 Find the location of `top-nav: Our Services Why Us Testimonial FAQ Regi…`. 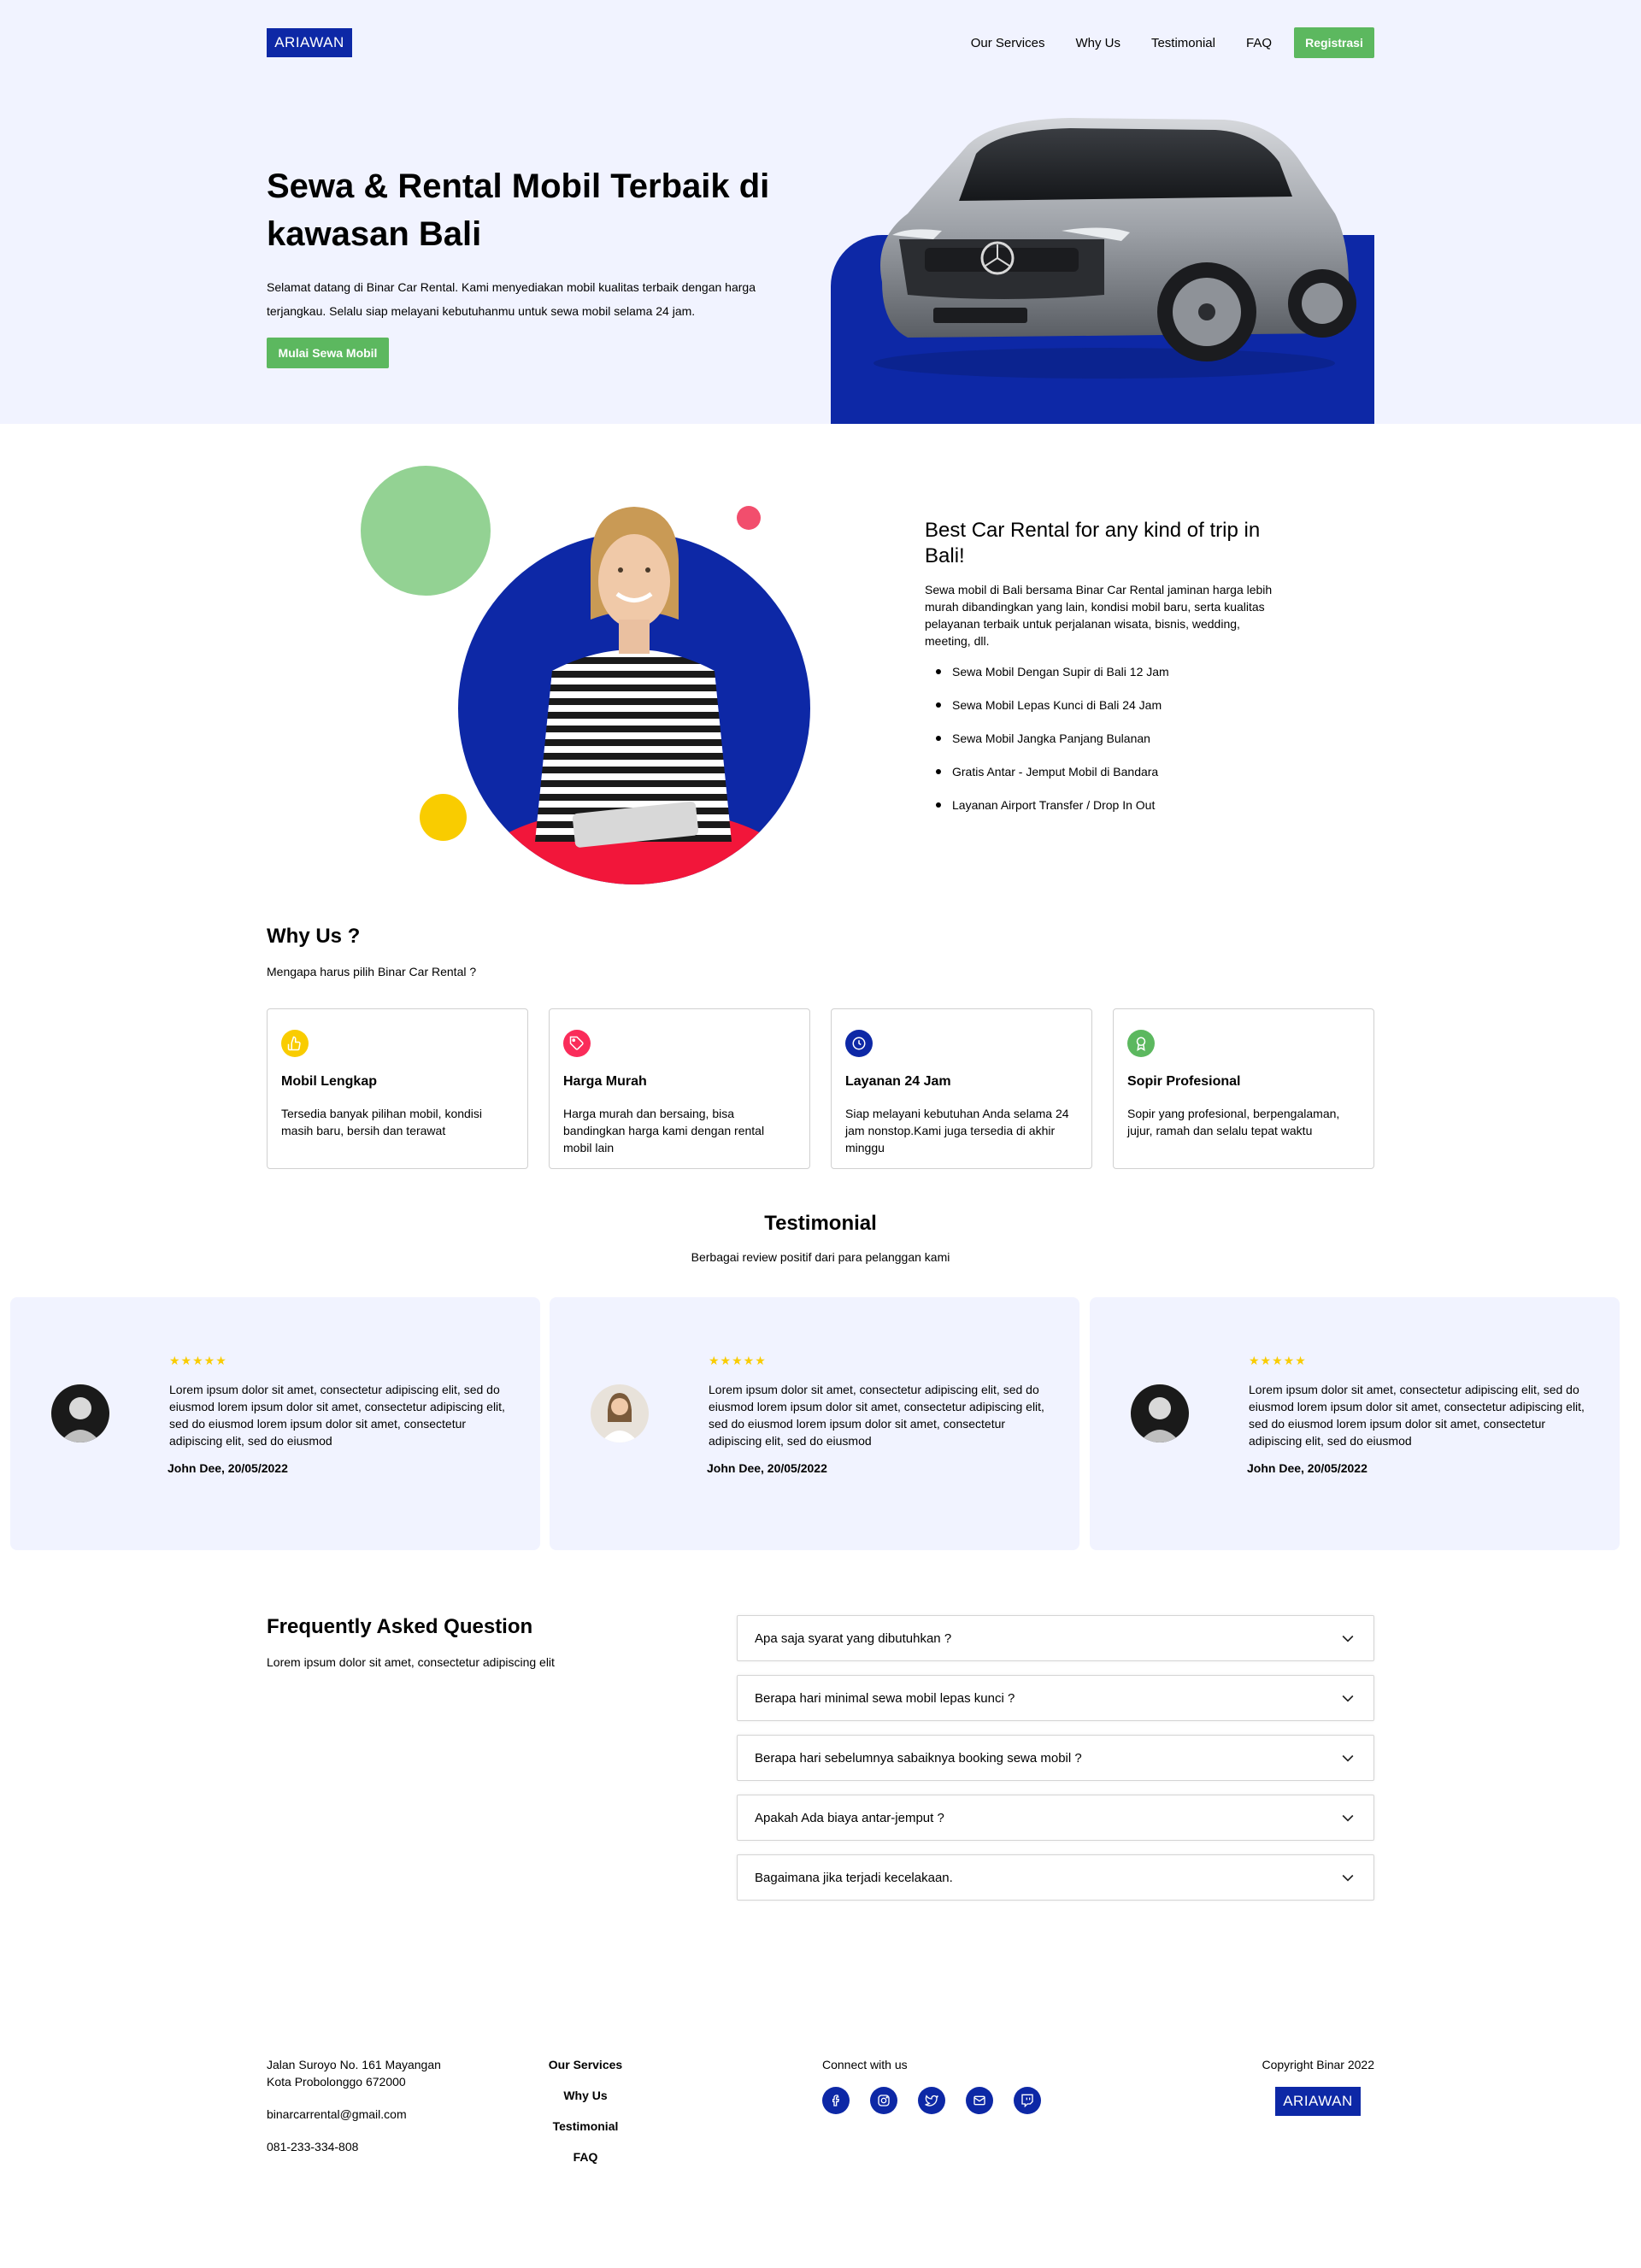

top-nav: Our Services Why Us Testimonial FAQ Regi… is located at coordinates (1172, 42).